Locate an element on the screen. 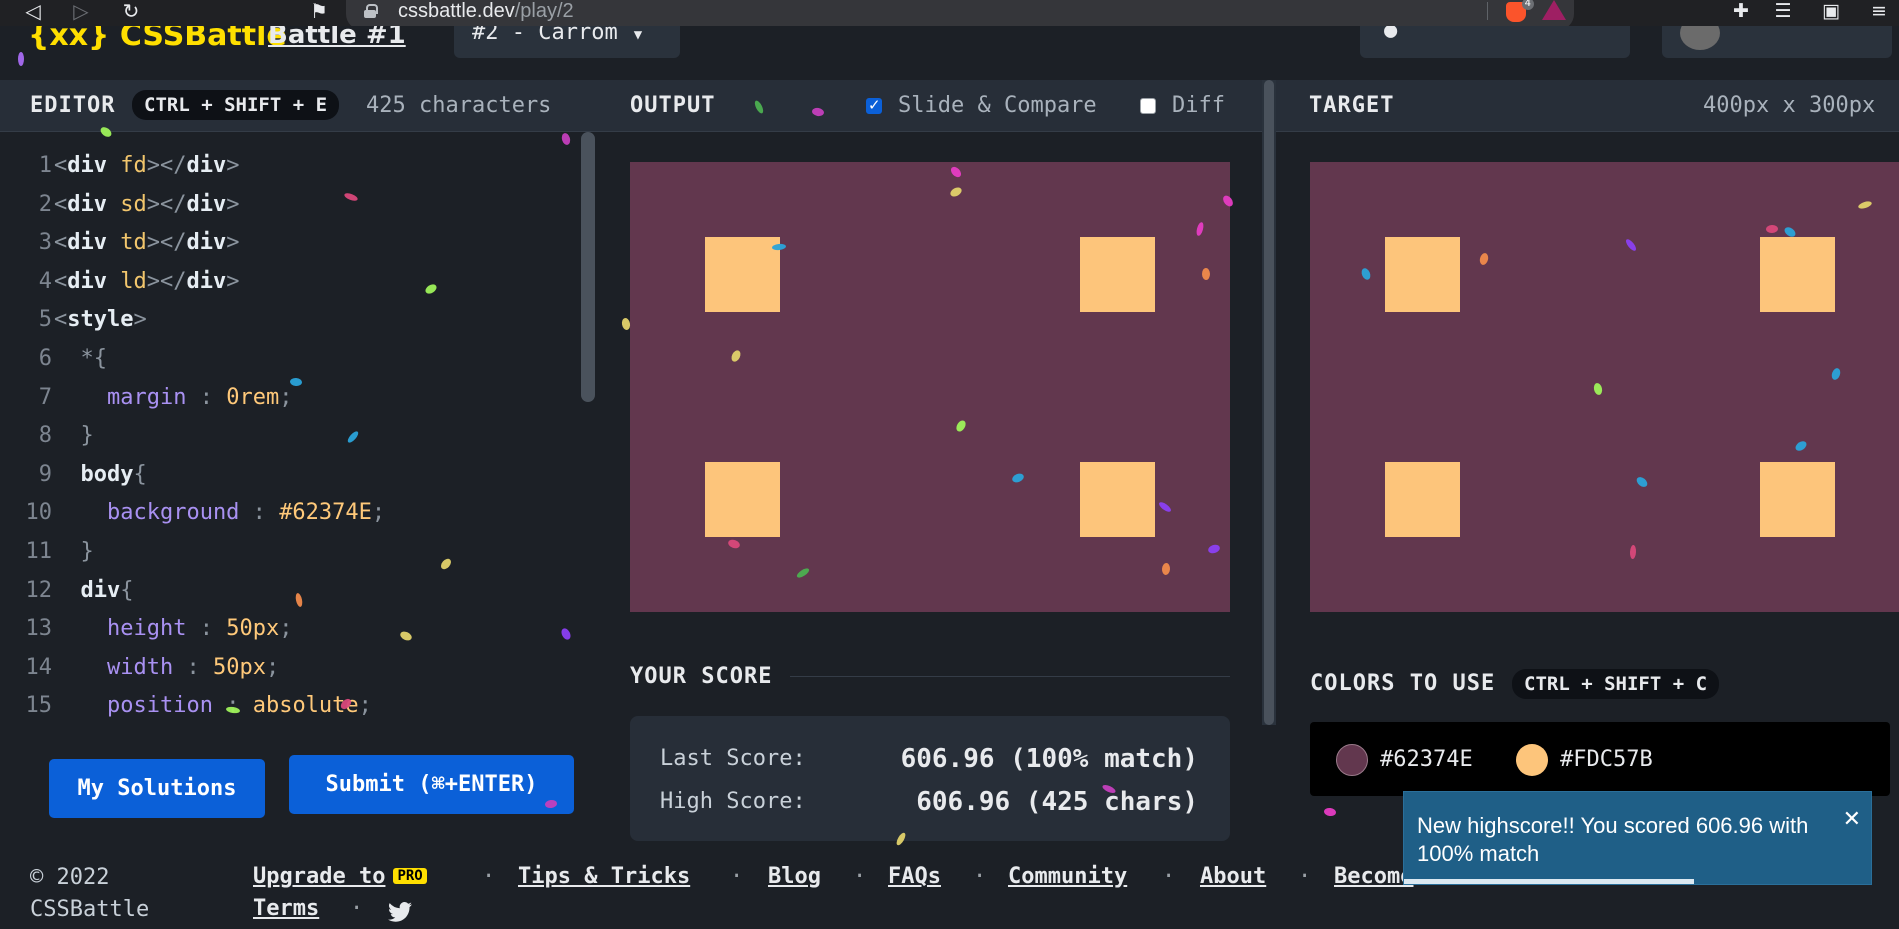 The width and height of the screenshot is (1899, 929). my-solutions-button: My Solutions is located at coordinates (157, 788).